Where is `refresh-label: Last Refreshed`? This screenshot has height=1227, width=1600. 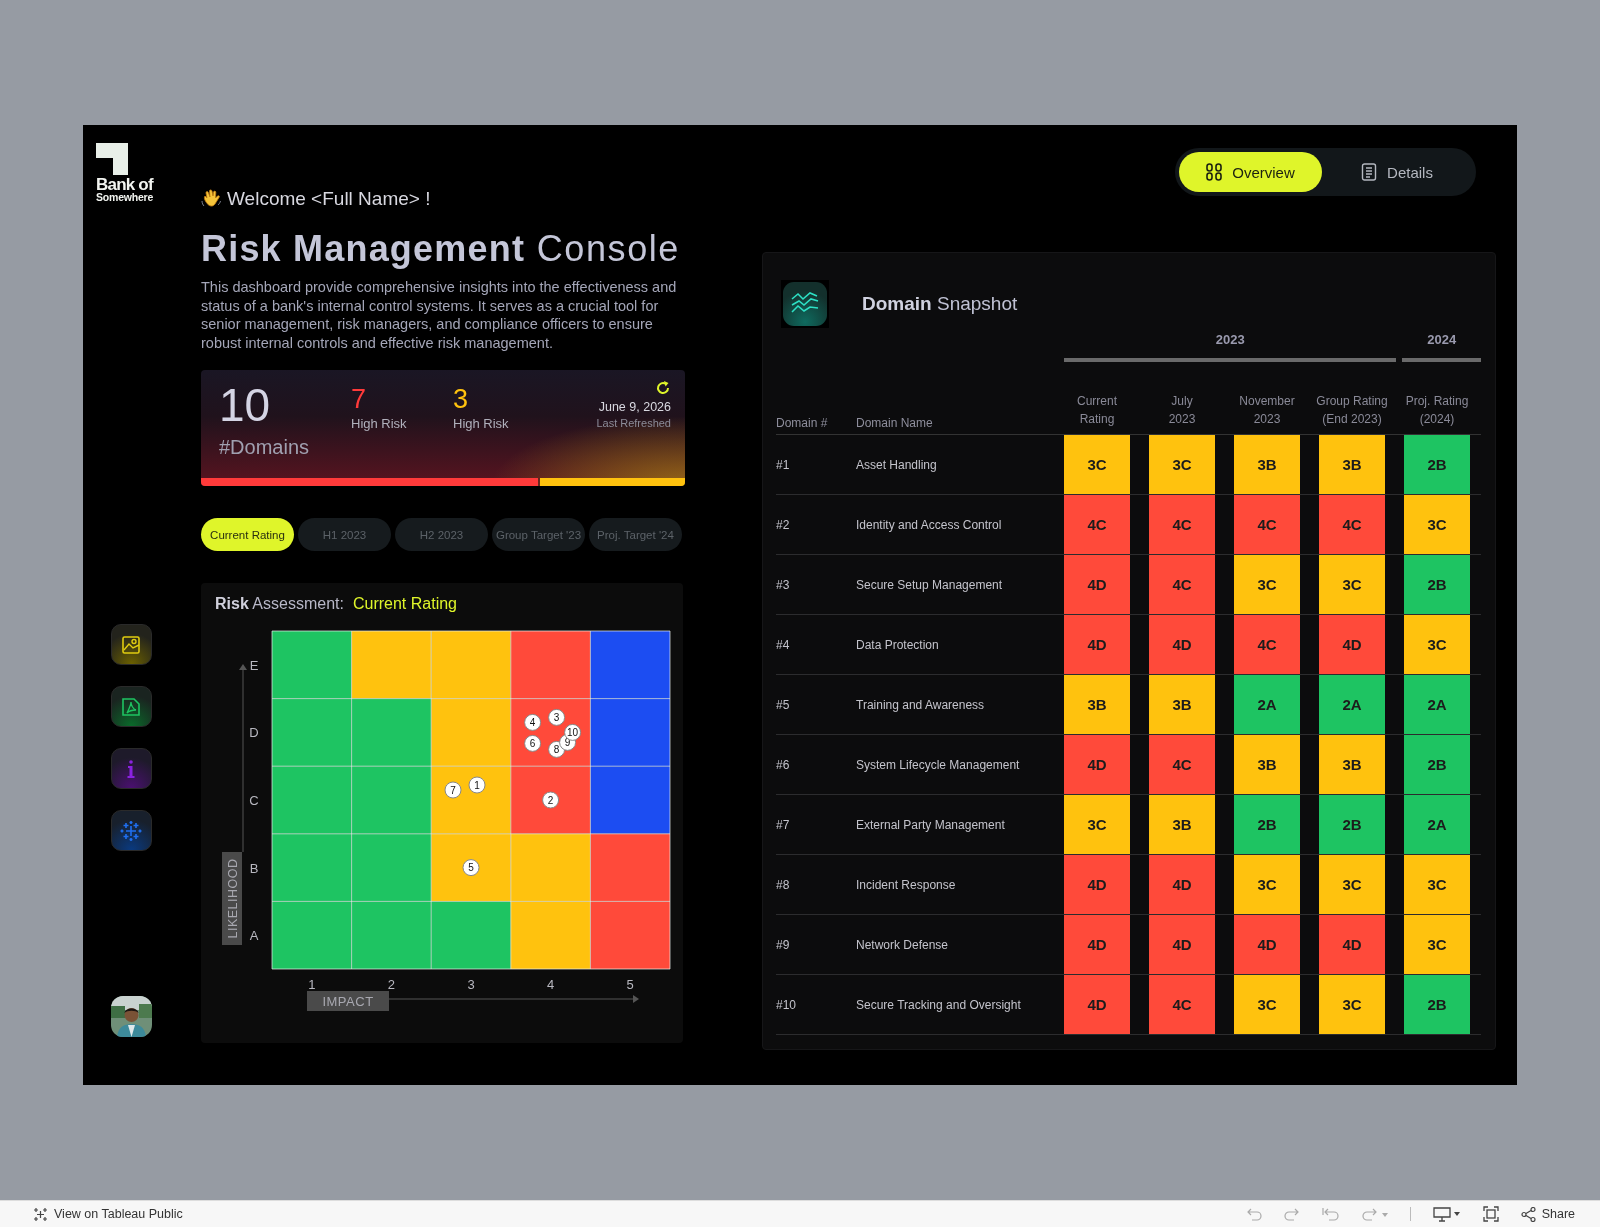 refresh-label: Last Refreshed is located at coordinates (633, 423).